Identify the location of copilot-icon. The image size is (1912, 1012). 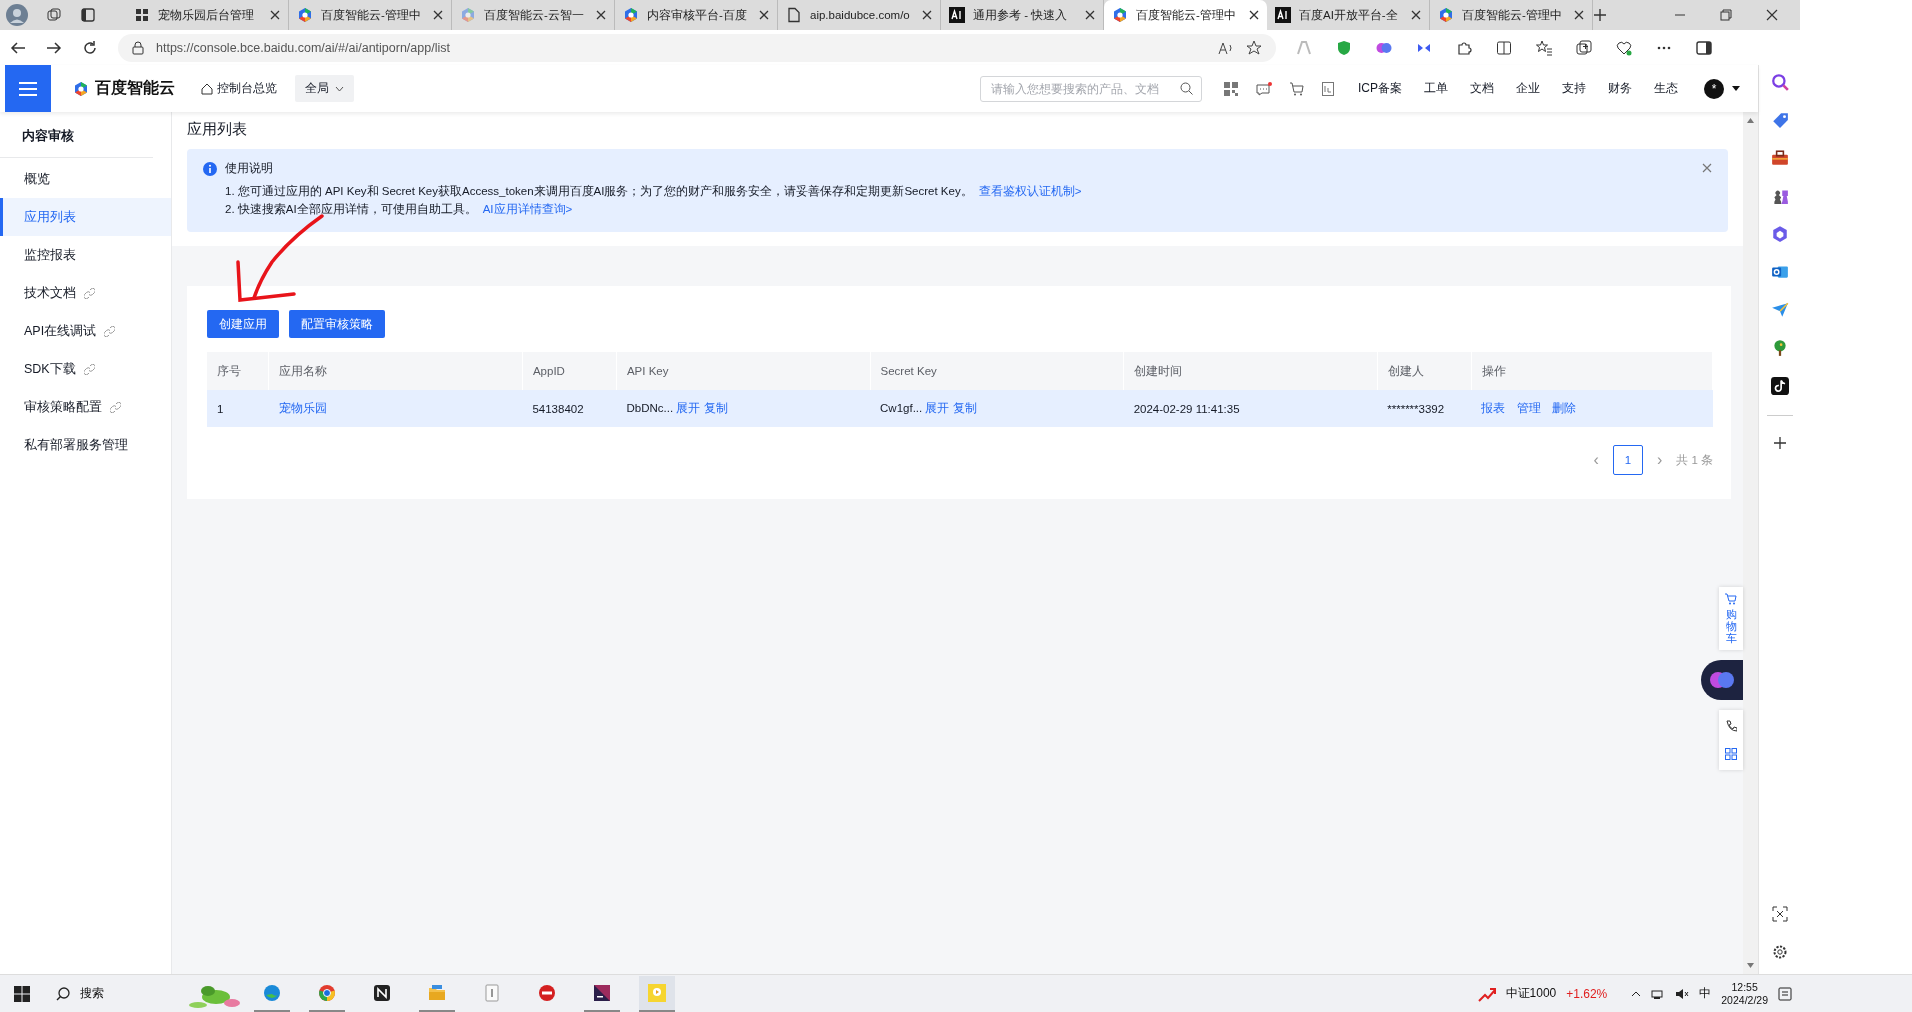
(1779, 234).